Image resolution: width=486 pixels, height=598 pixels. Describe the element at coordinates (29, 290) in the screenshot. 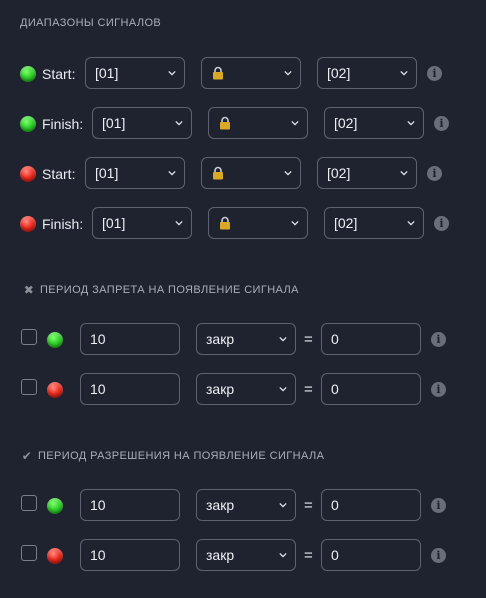

I see `cross-icon: ✖` at that location.